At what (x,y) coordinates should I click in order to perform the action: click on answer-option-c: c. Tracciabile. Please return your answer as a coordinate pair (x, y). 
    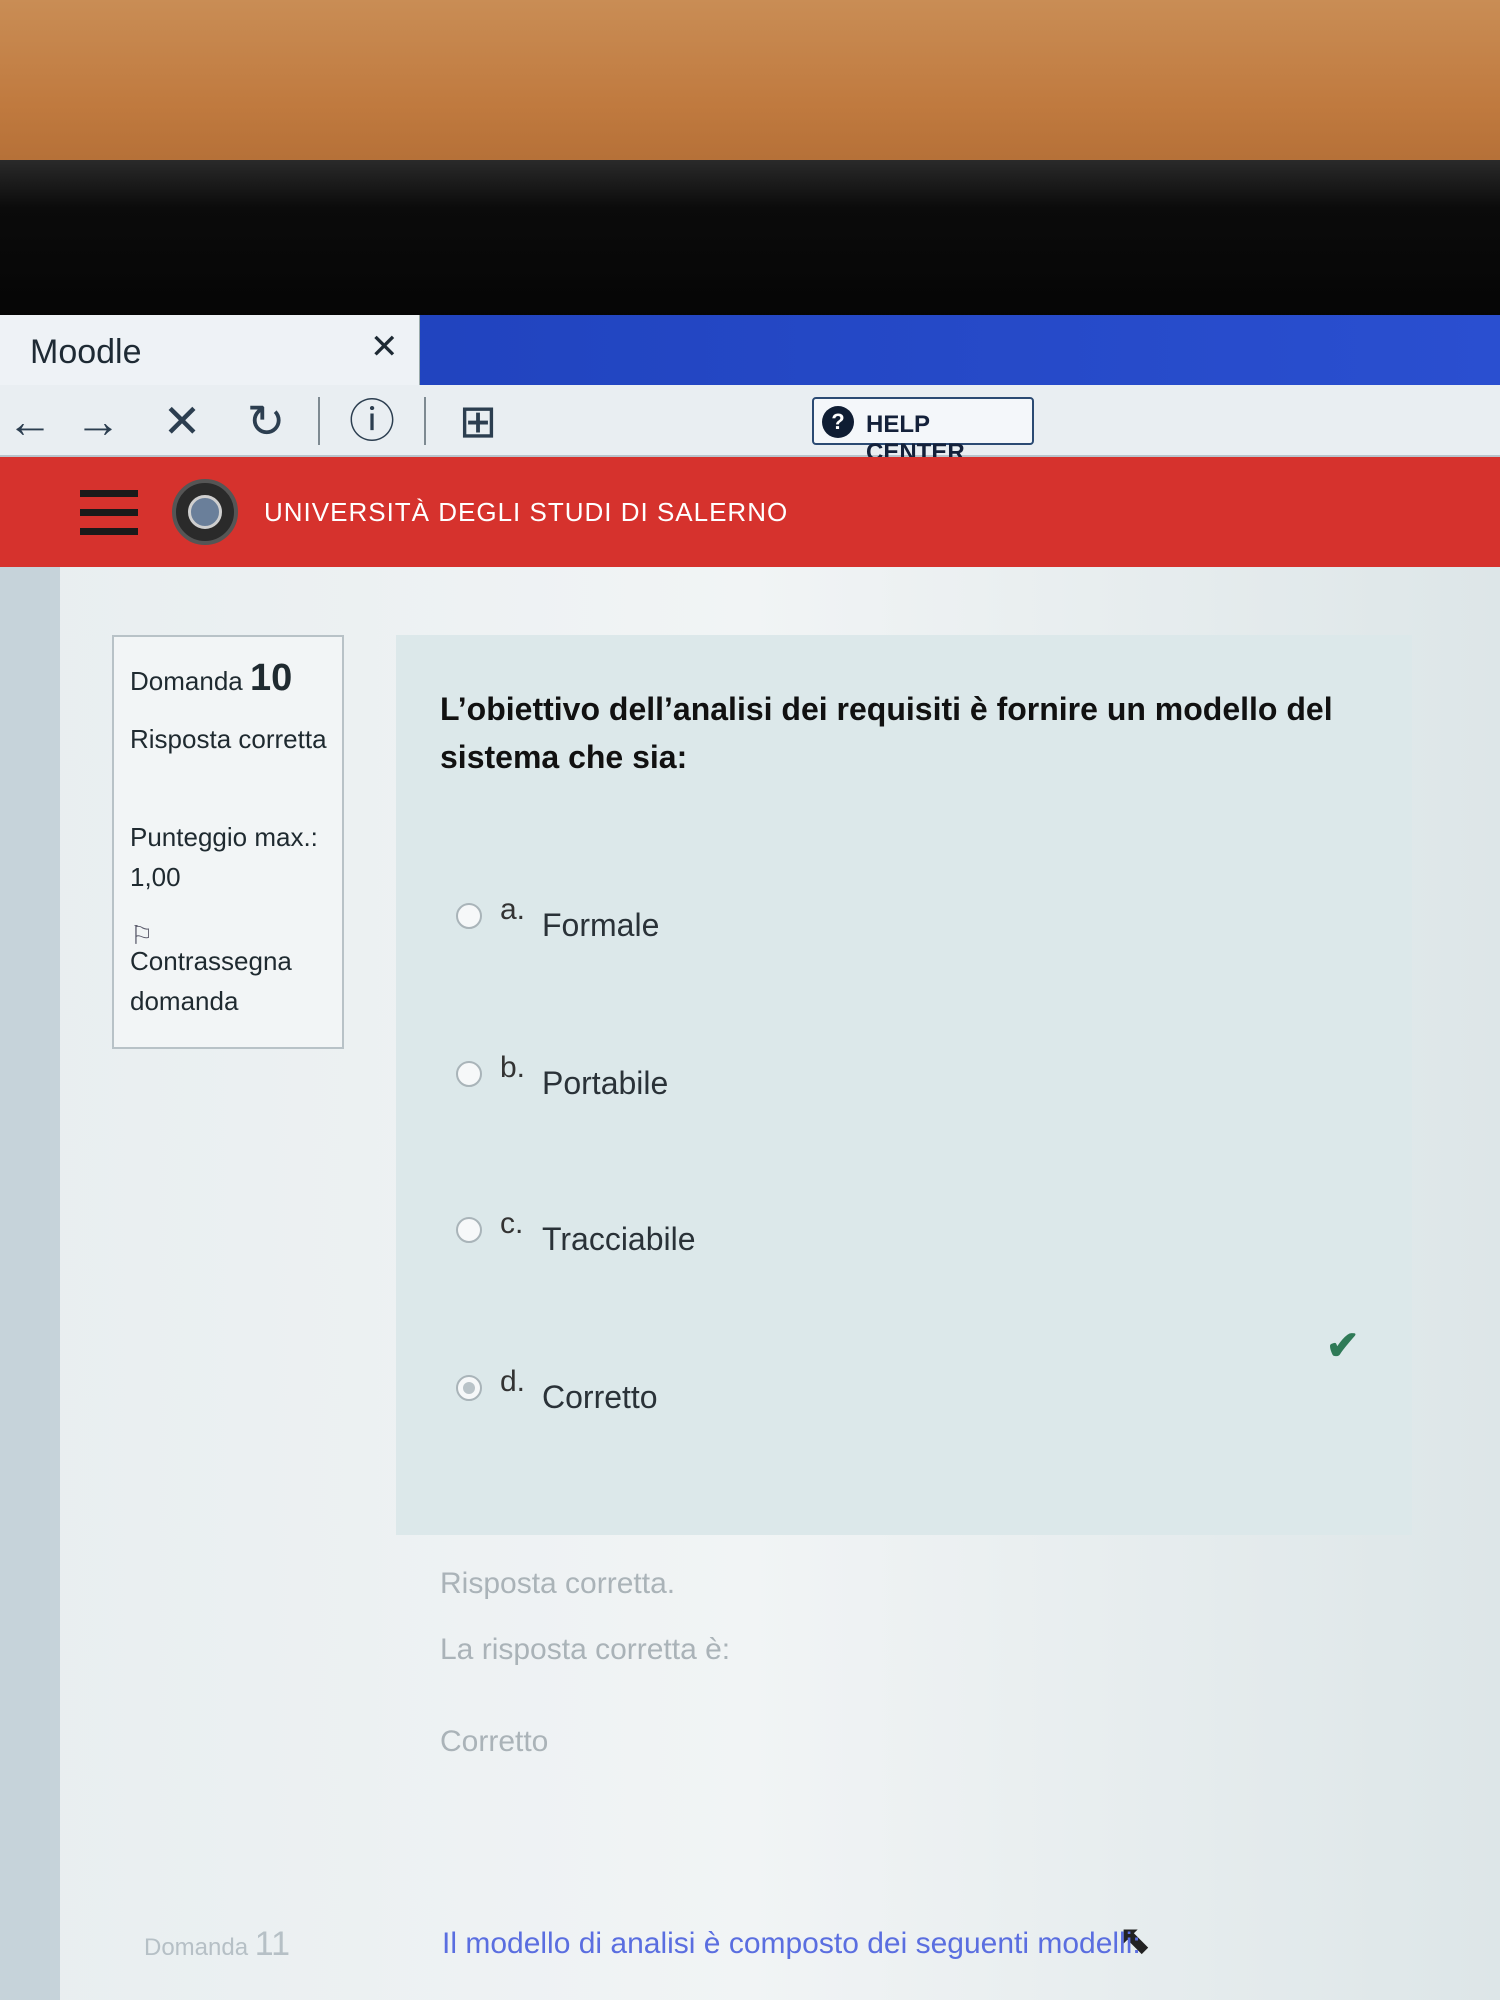
    Looking at the image, I should click on (806, 1237).